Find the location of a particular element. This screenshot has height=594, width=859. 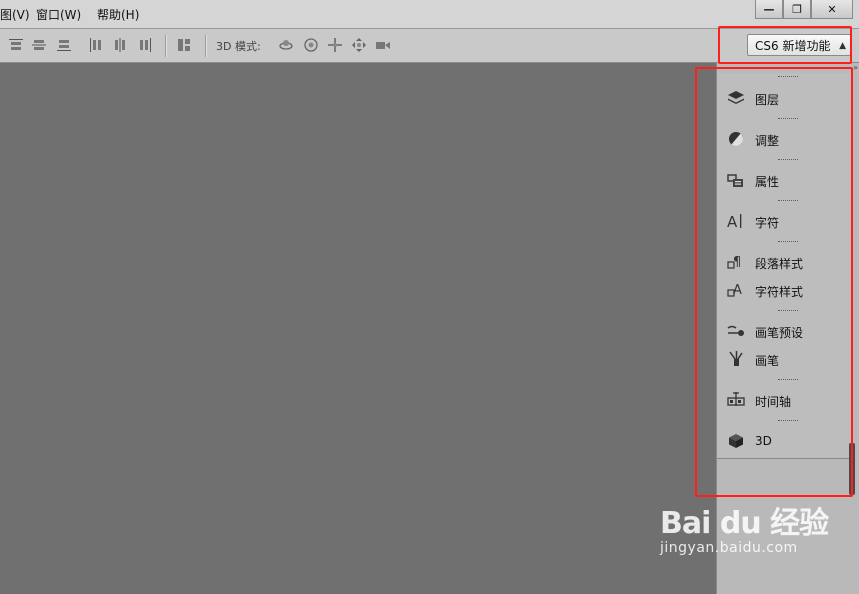

restore-button: ❐ is located at coordinates (797, 9).